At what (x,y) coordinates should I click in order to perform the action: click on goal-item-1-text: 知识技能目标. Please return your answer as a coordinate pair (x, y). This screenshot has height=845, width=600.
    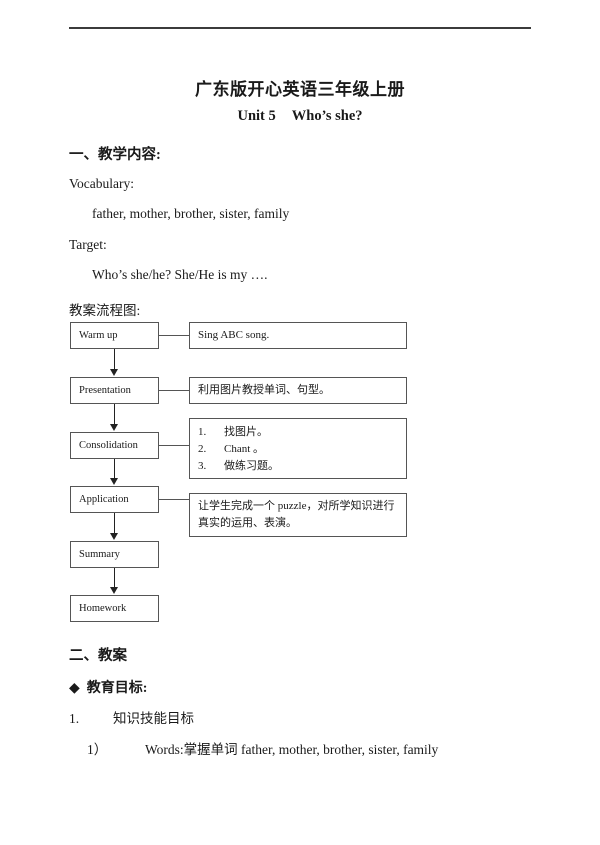
    Looking at the image, I should click on (153, 718).